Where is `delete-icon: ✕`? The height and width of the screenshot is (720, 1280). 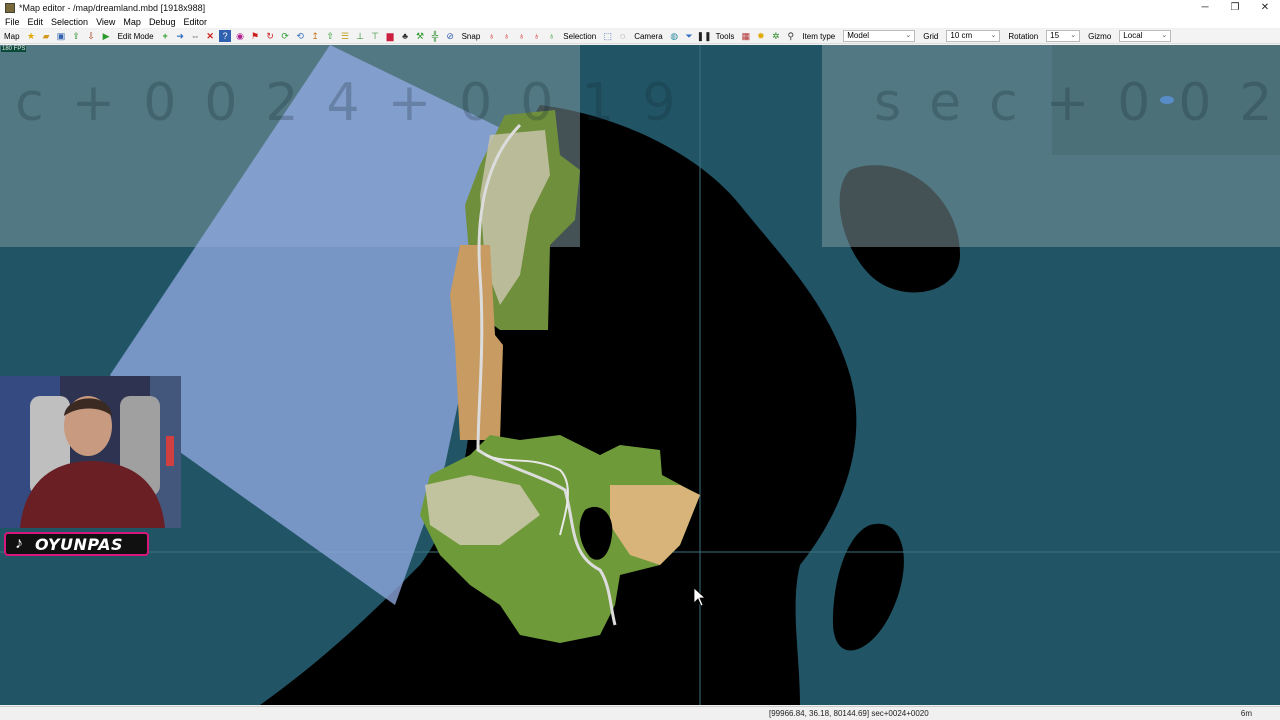 delete-icon: ✕ is located at coordinates (210, 36).